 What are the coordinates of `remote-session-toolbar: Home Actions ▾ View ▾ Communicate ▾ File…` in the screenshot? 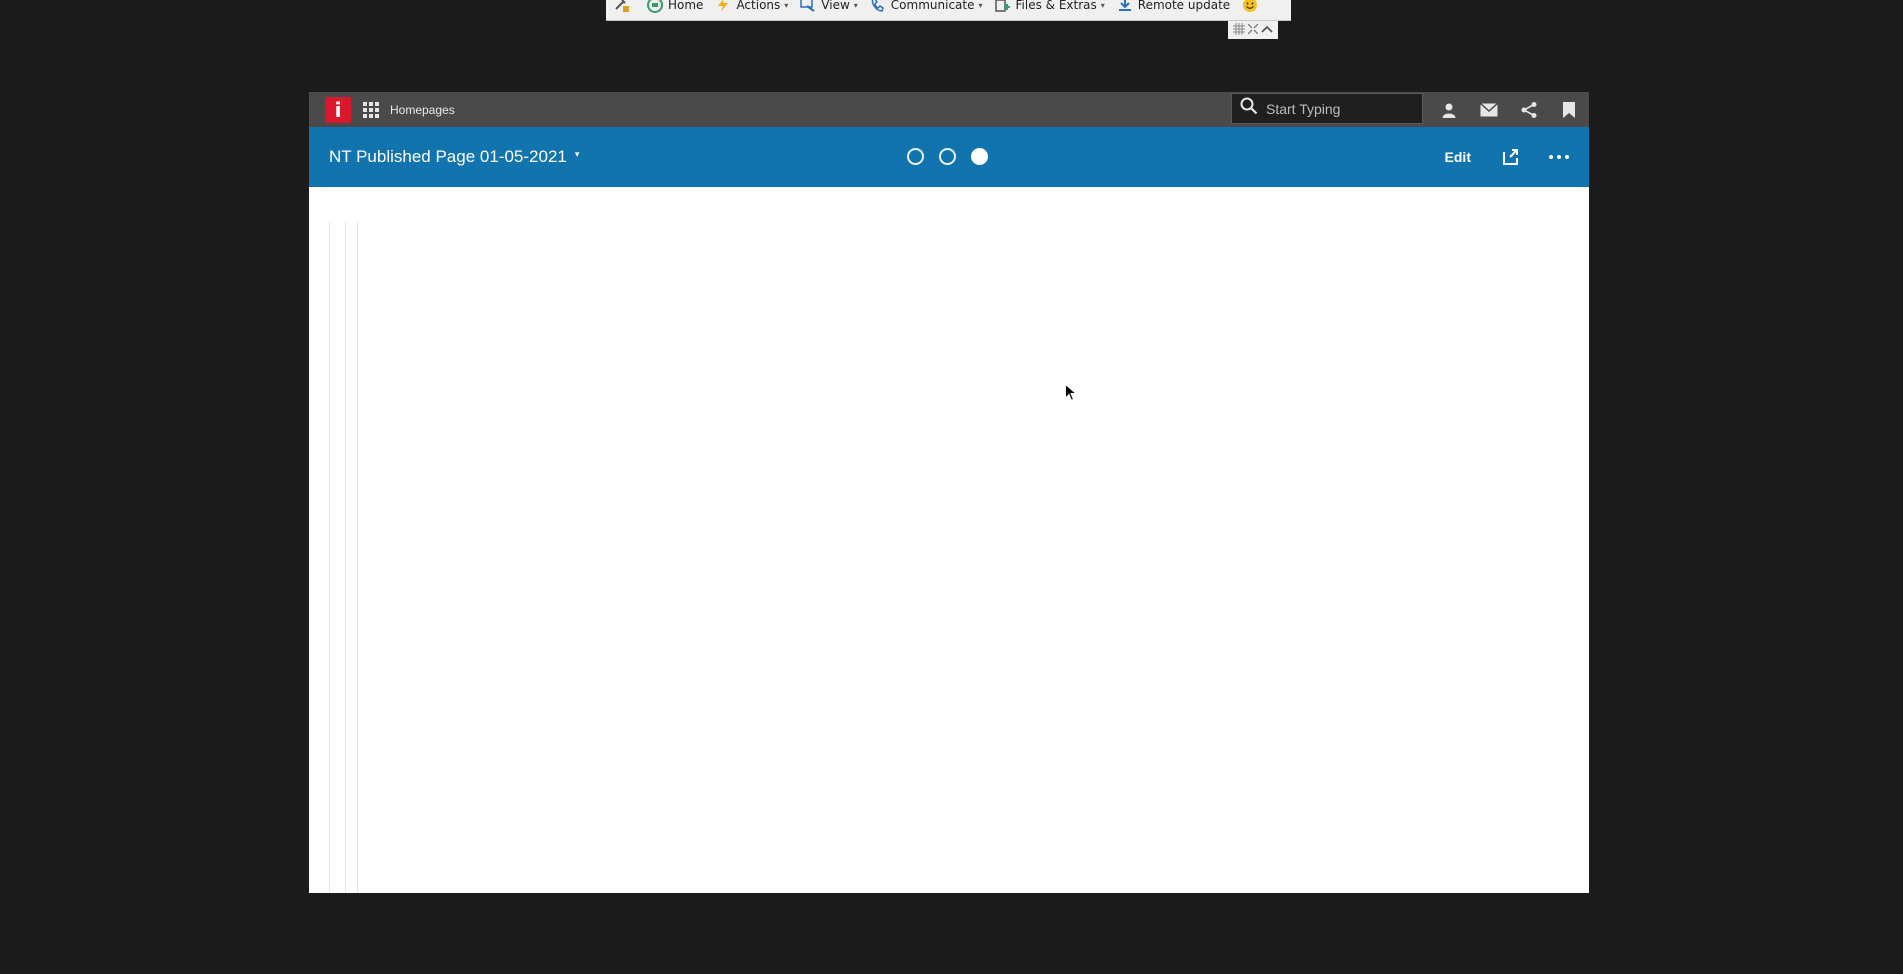 It's located at (948, 10).